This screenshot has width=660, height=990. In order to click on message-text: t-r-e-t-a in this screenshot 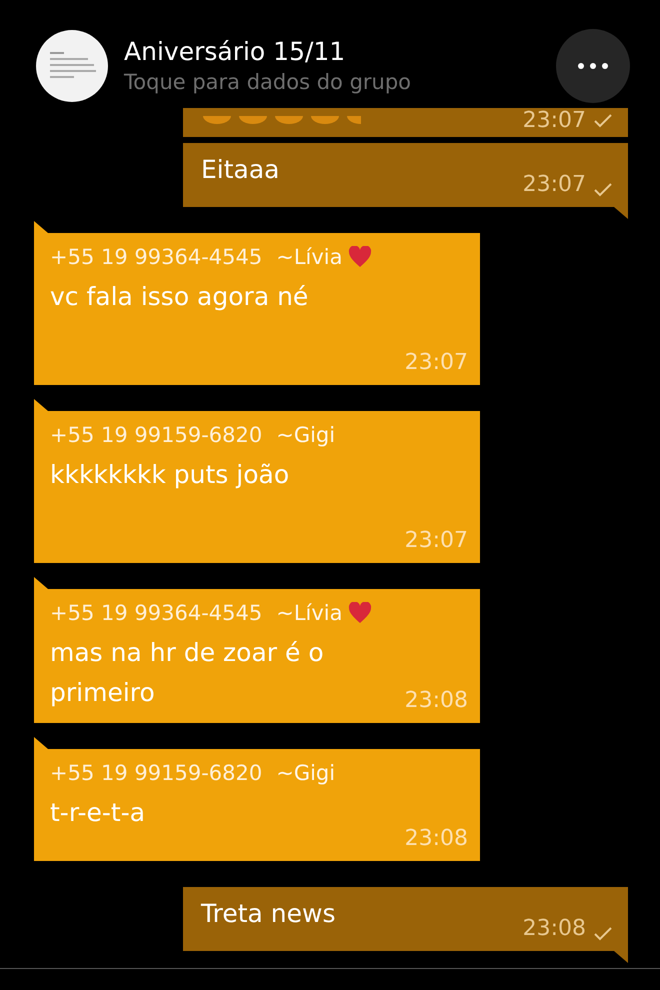, I will do `click(98, 813)`.